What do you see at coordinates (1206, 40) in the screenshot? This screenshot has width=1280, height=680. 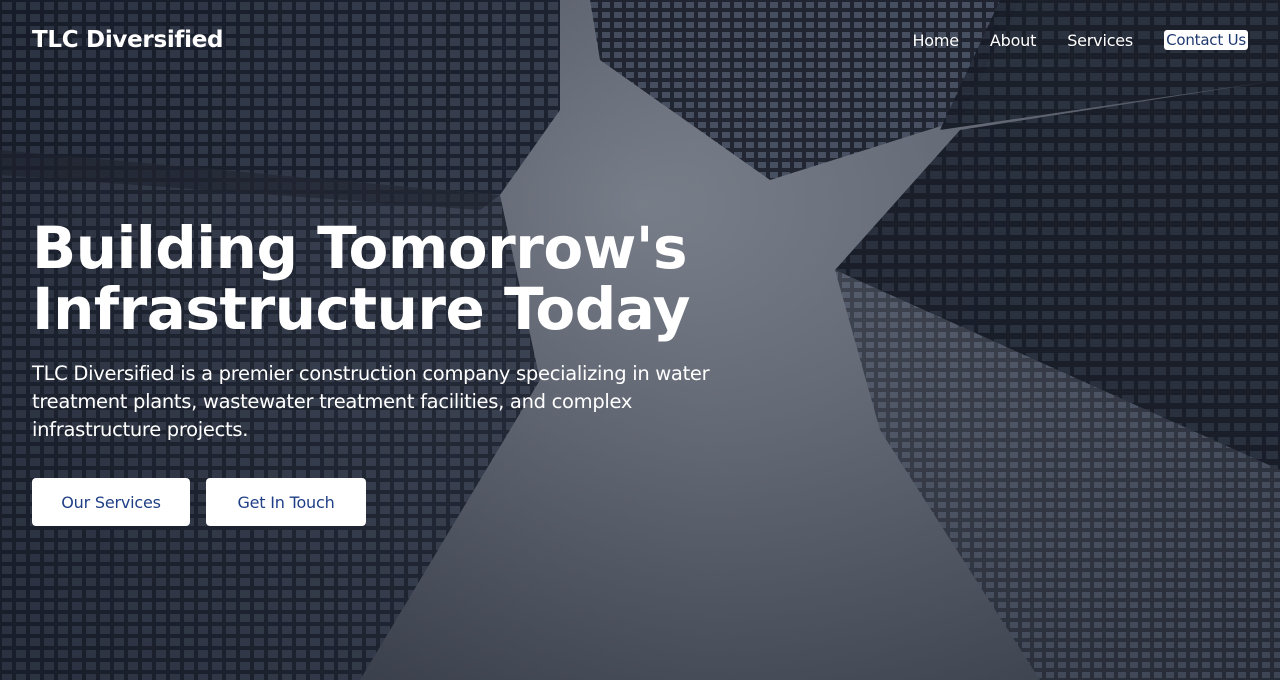 I see `nav-link-contact-us: Contact Us` at bounding box center [1206, 40].